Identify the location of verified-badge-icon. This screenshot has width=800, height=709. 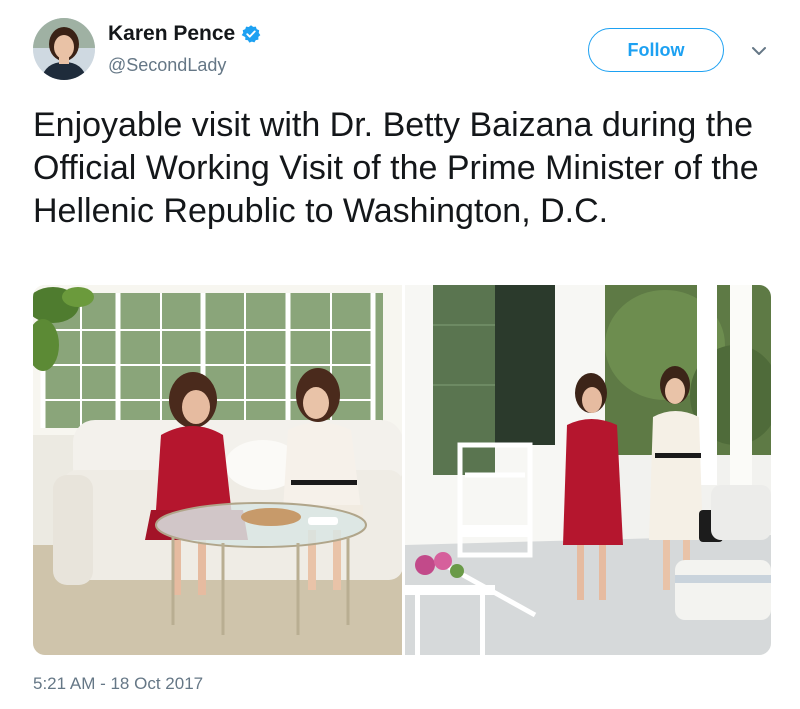
(251, 34).